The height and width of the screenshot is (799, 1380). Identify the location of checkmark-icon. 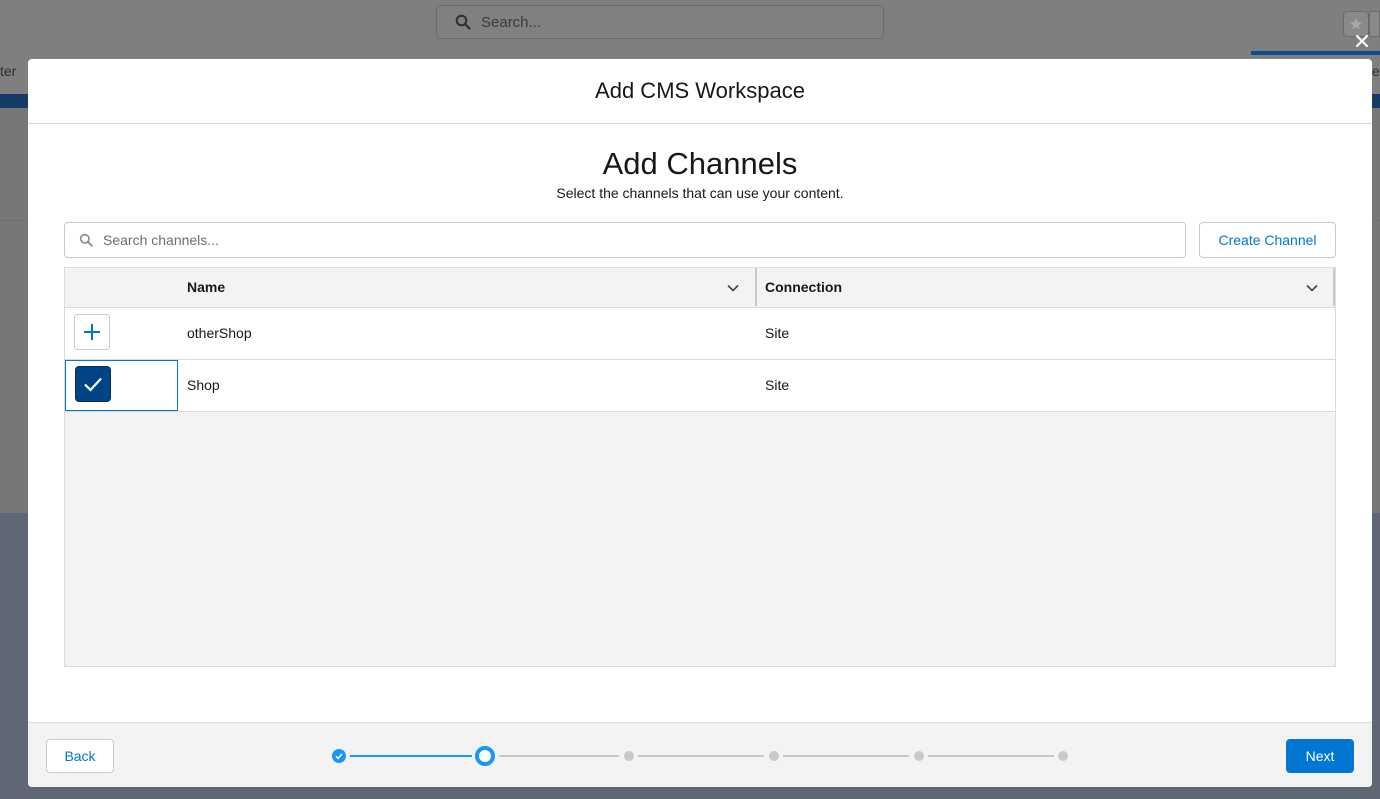
(93, 384).